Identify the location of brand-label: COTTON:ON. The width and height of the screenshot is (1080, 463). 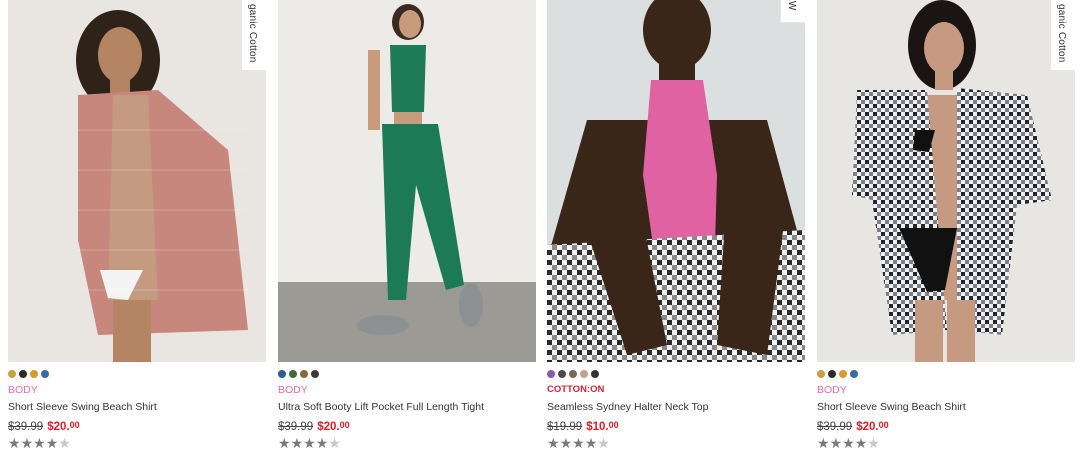
(576, 389).